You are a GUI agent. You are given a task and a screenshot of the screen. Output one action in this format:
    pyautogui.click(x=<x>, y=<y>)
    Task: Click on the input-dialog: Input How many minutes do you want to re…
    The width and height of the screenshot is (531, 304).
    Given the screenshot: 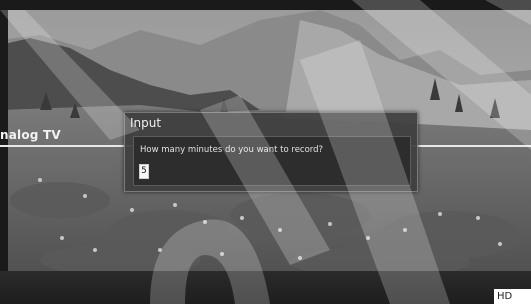 What is the action you would take?
    pyautogui.click(x=271, y=152)
    